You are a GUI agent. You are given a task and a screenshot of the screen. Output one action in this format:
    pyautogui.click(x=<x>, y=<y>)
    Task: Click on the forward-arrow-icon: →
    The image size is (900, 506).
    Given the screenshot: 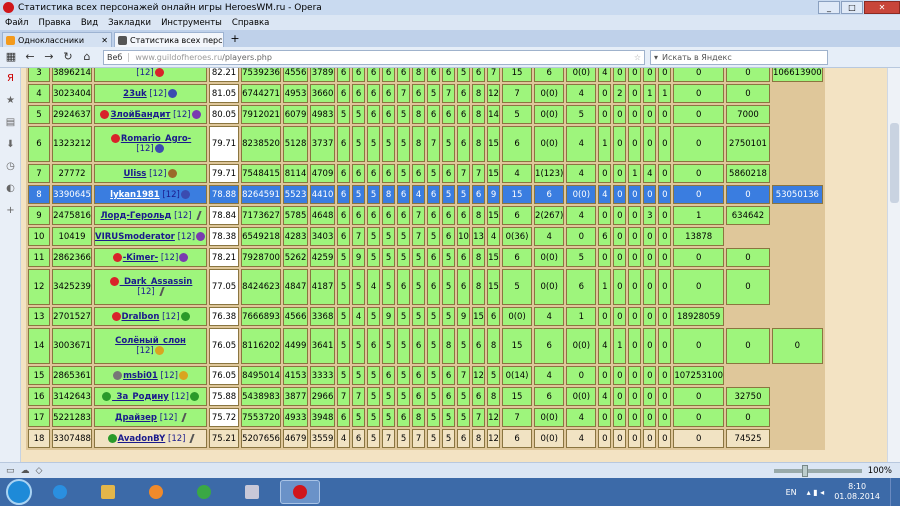 What is the action you would take?
    pyautogui.click(x=49, y=57)
    